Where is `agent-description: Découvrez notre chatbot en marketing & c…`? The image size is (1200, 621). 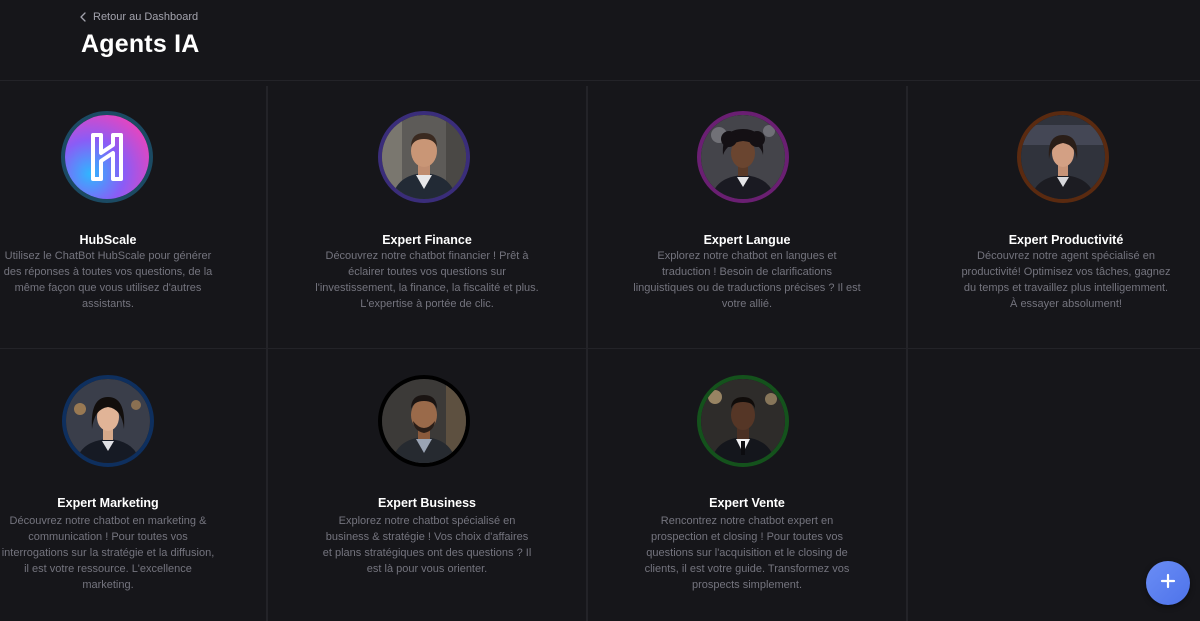 agent-description: Découvrez notre chatbot en marketing & c… is located at coordinates (108, 553).